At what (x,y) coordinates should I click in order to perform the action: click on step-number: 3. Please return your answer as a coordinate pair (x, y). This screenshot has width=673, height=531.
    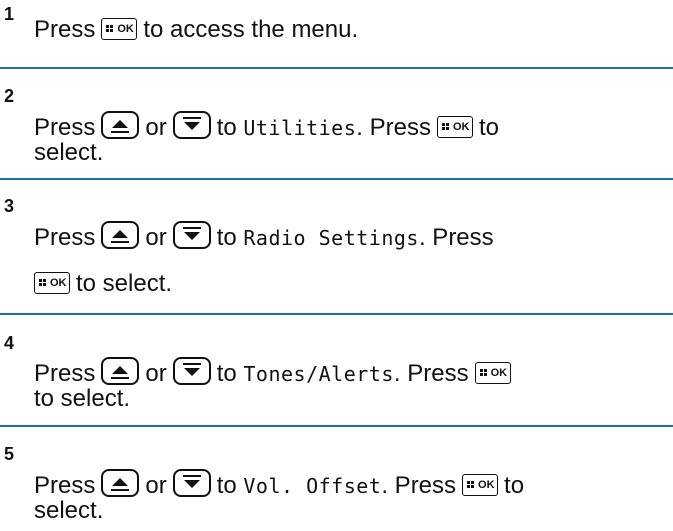
    Looking at the image, I should click on (9, 206).